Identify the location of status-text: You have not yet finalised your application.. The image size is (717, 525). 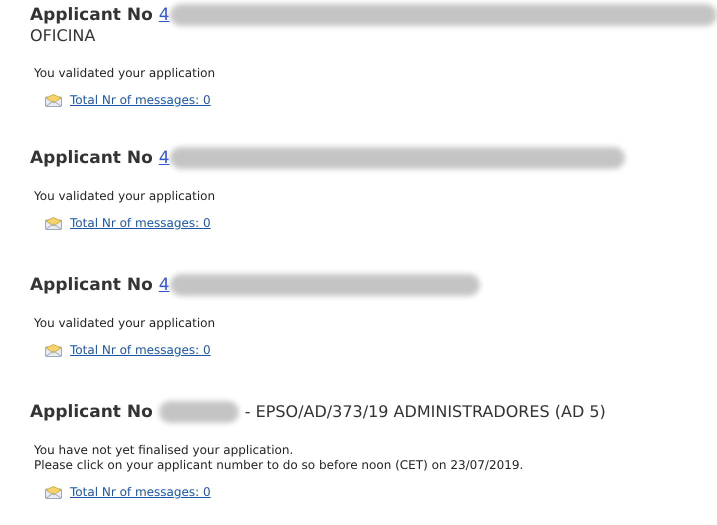
(164, 450).